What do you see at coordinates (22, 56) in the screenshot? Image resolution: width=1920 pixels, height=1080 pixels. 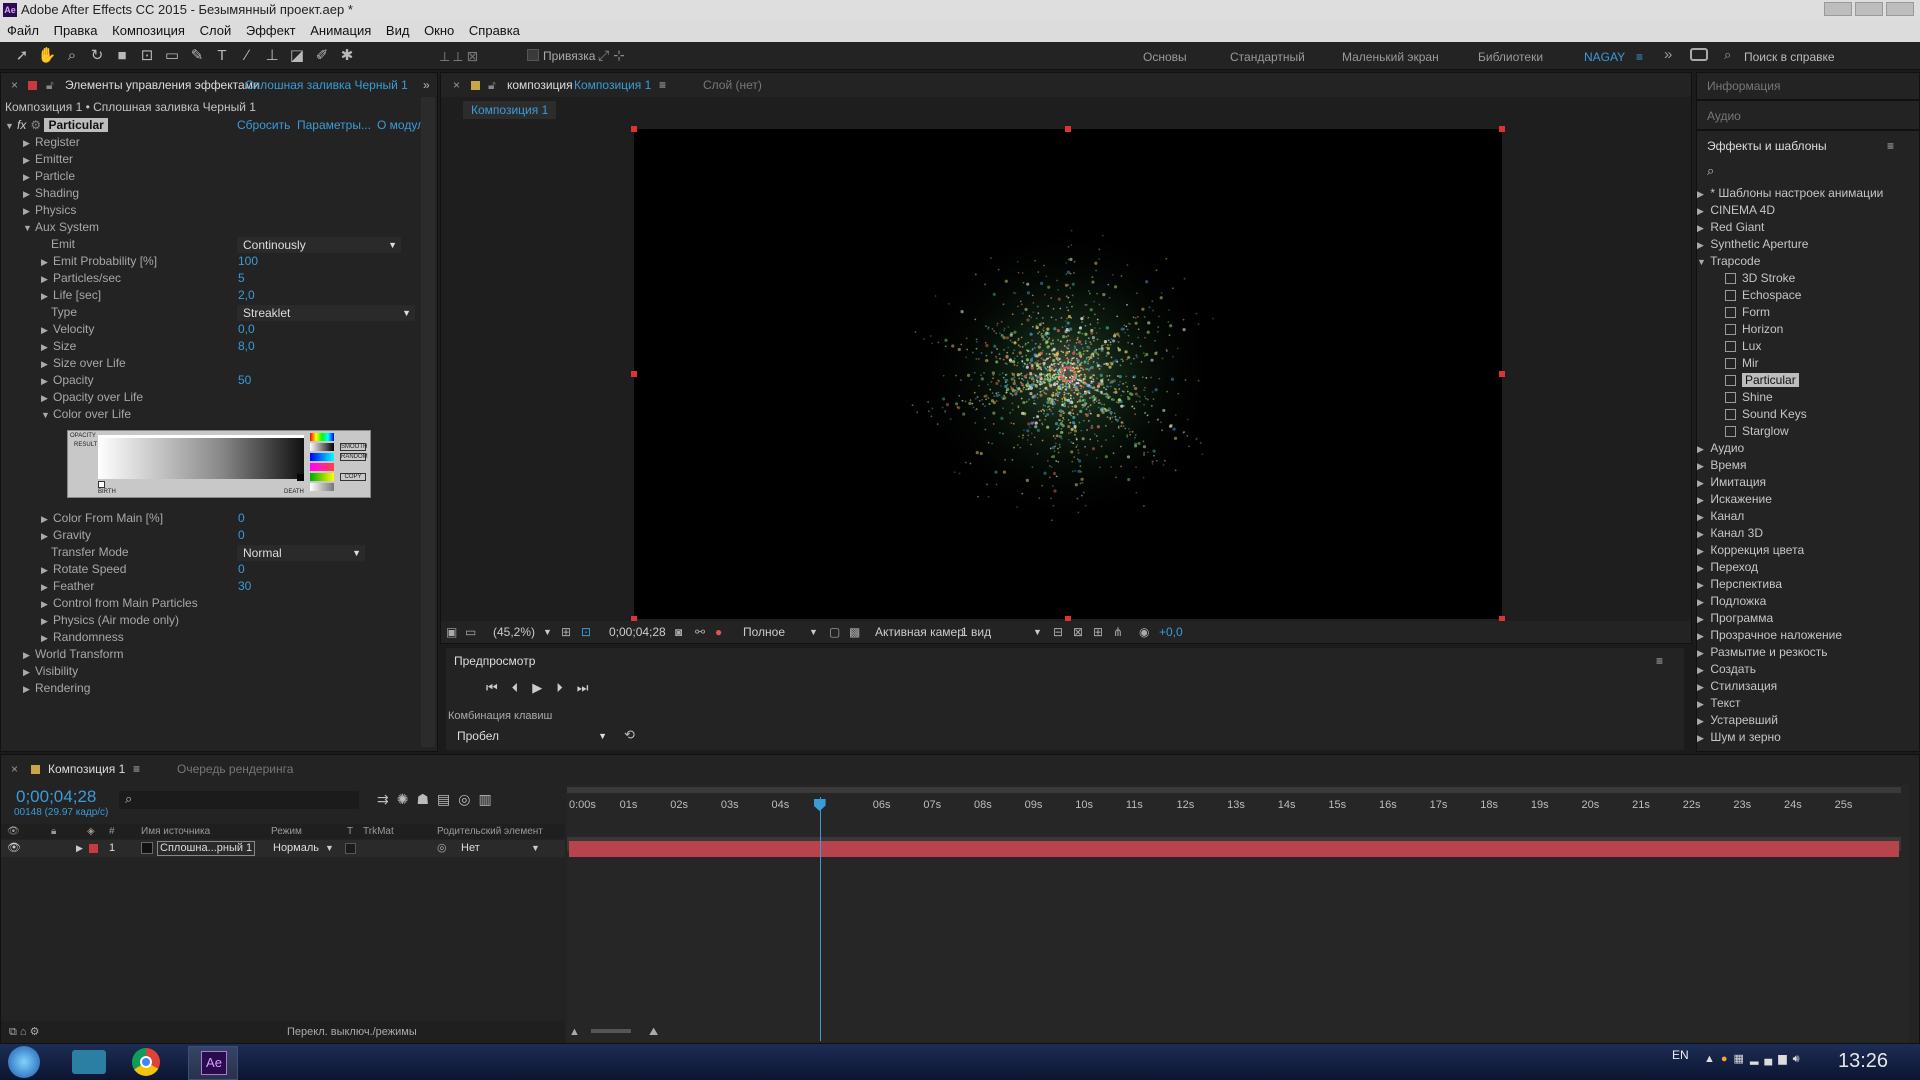 I see `selection-tool-icon: ➚` at bounding box center [22, 56].